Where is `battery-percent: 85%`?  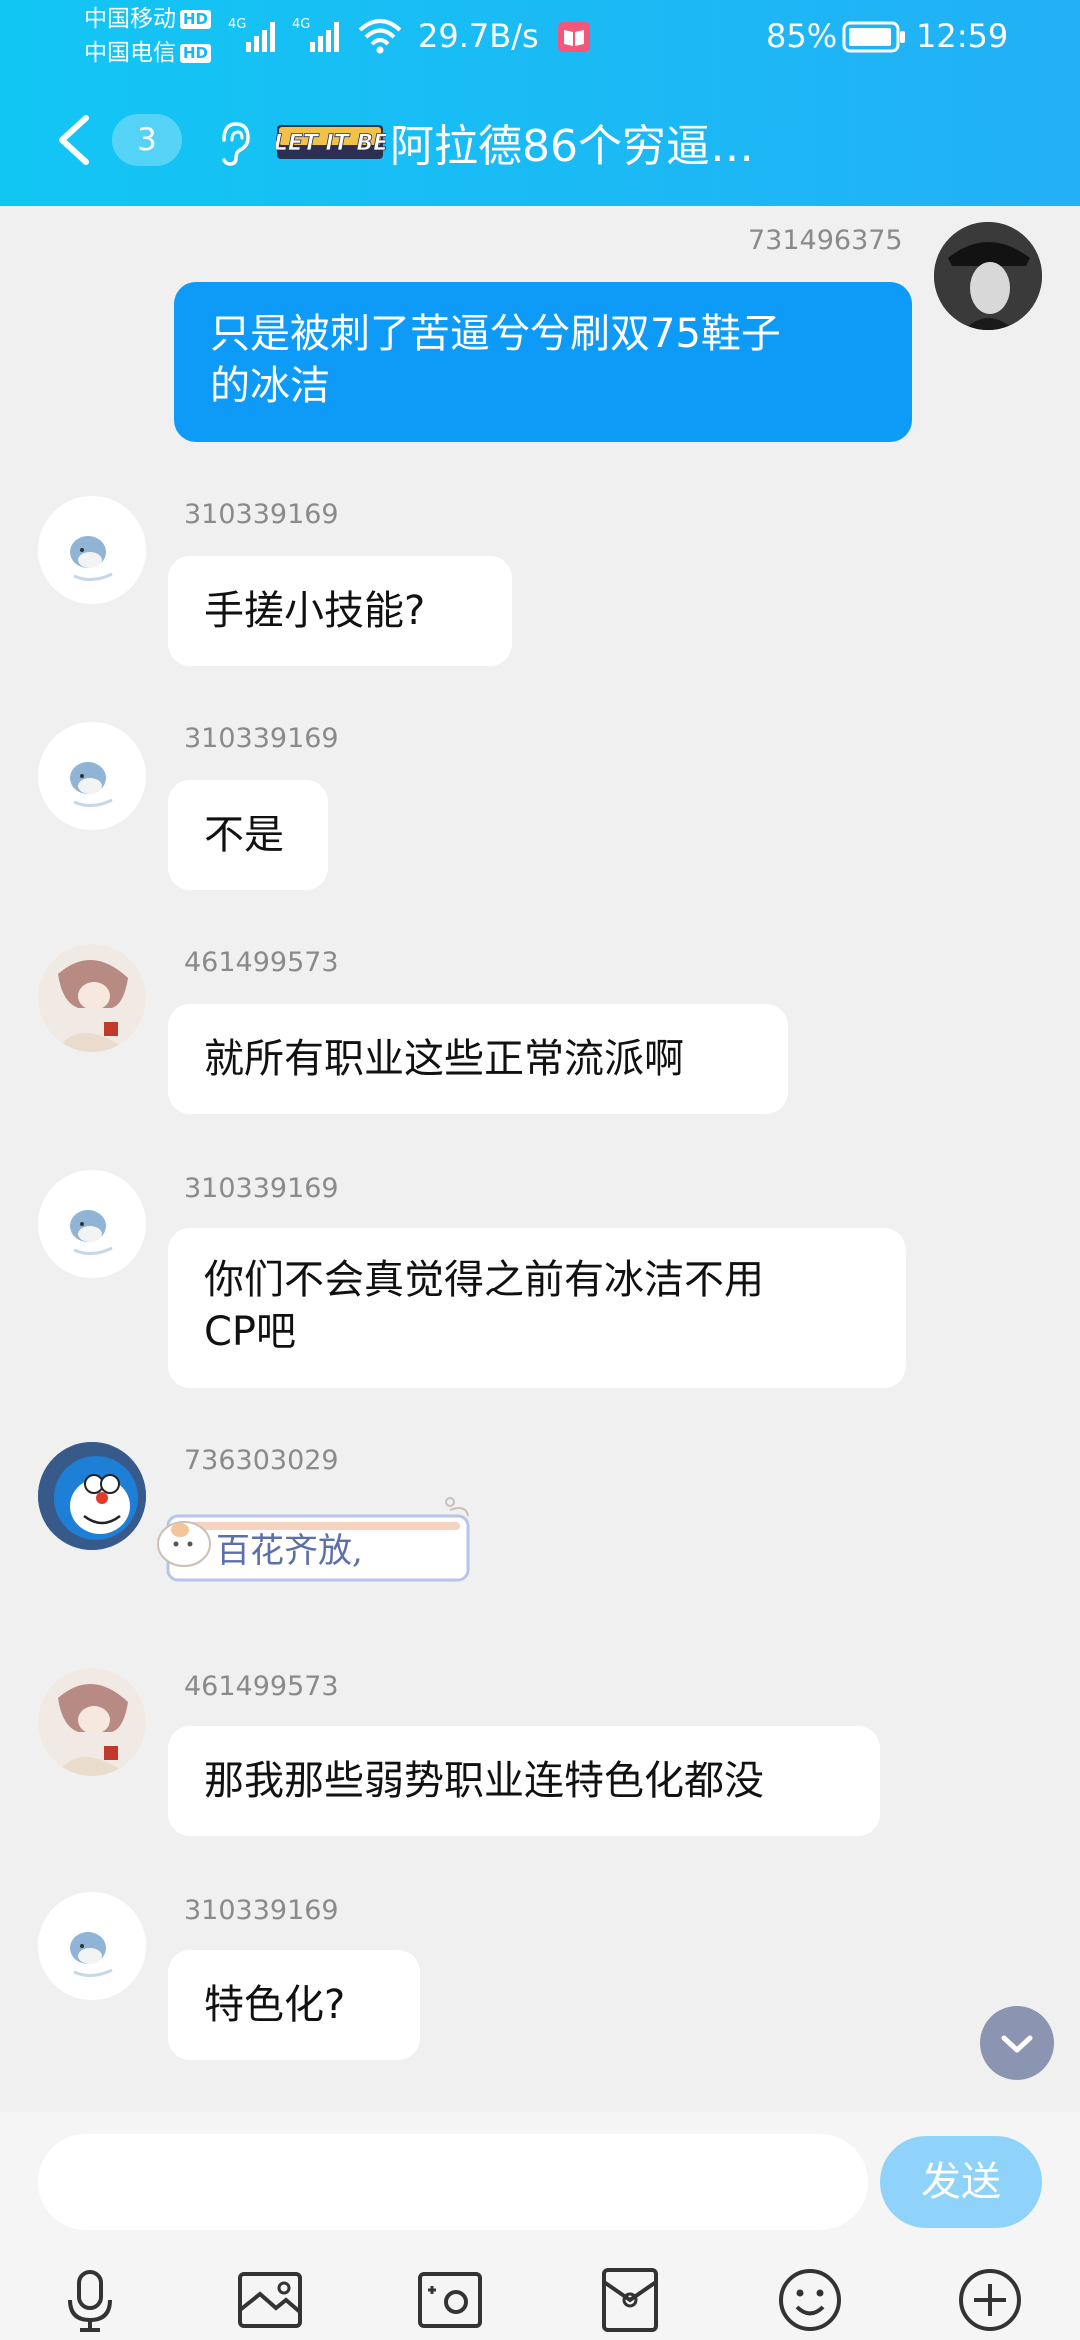 battery-percent: 85% is located at coordinates (802, 36).